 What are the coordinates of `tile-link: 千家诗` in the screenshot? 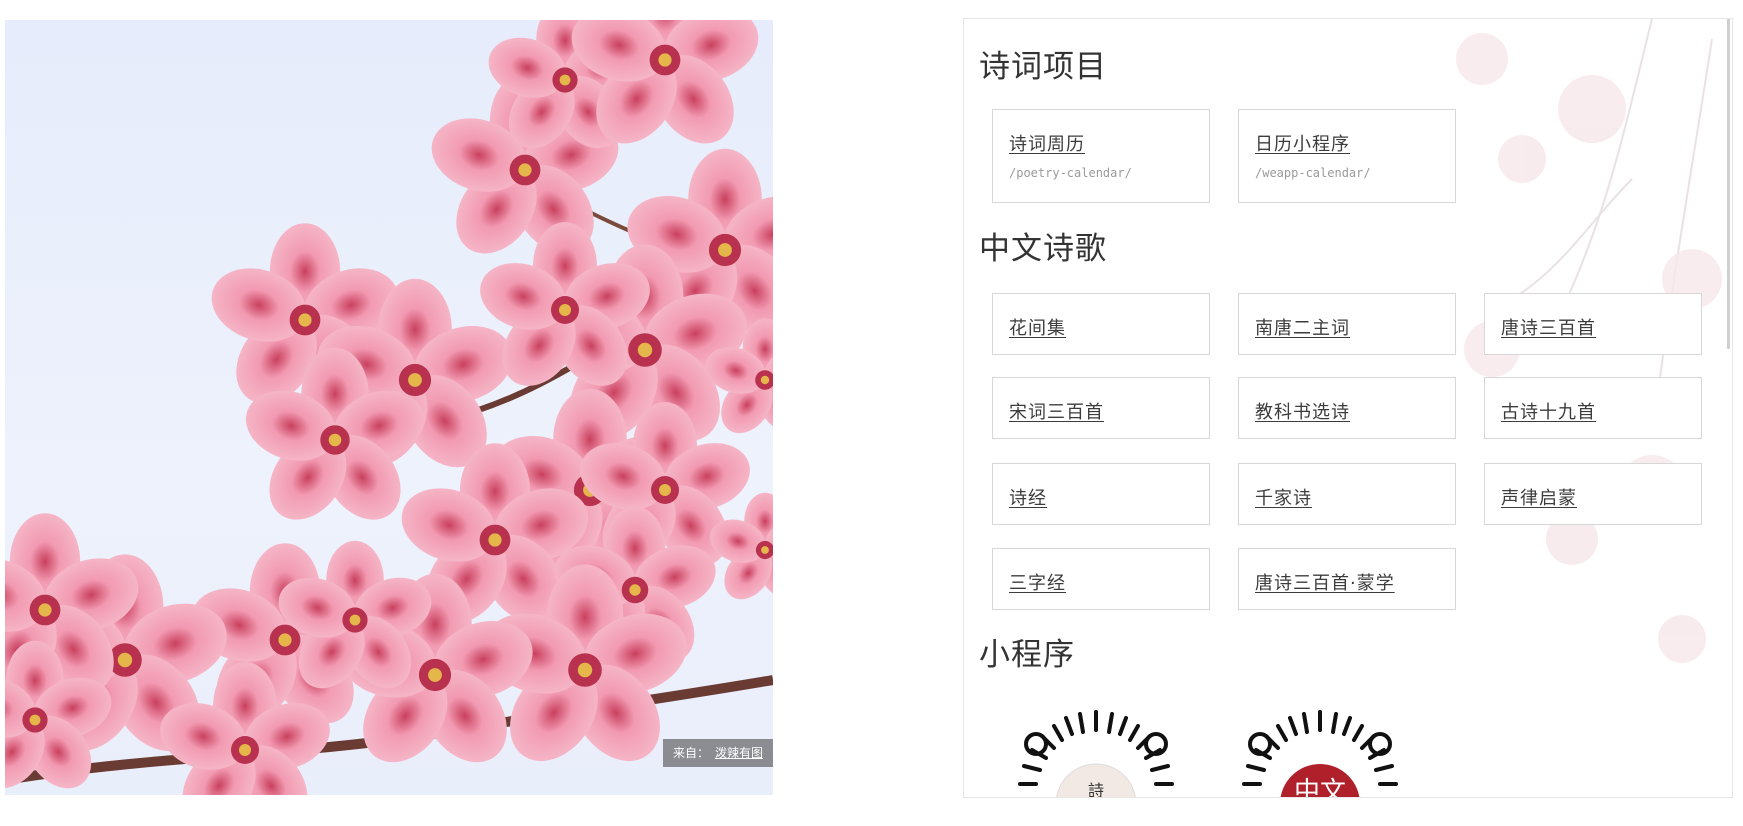 It's located at (1283, 497).